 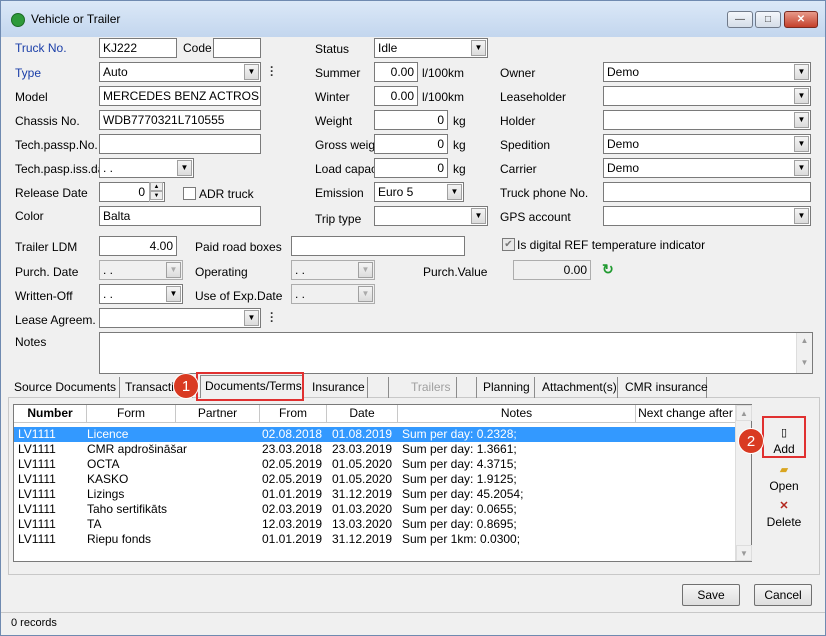 What do you see at coordinates (138, 48) in the screenshot?
I see `truck-no-input: KJ222` at bounding box center [138, 48].